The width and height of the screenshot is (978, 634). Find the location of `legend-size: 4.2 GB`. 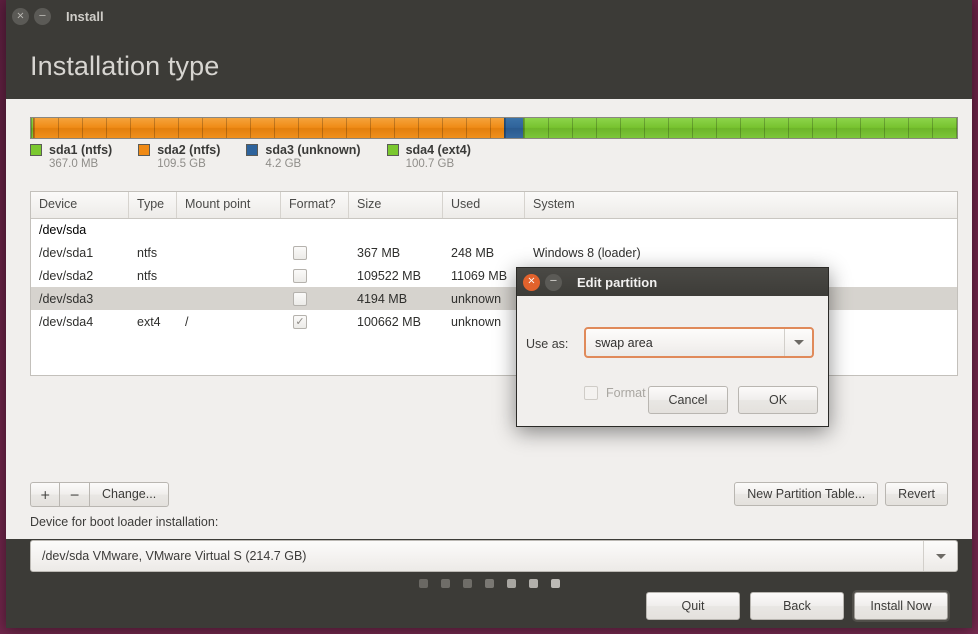

legend-size: 4.2 GB is located at coordinates (283, 164).